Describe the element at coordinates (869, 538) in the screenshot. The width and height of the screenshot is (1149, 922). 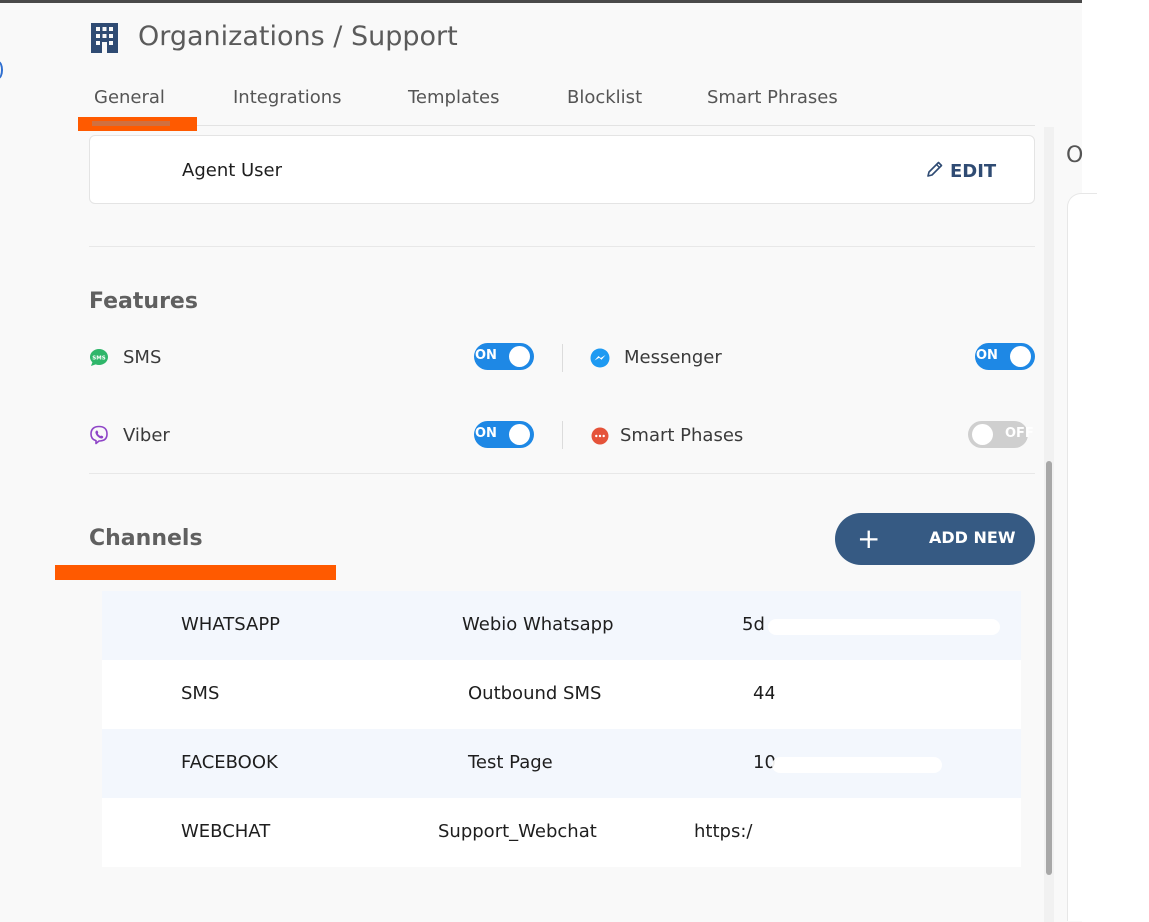
I see `plus-icon: +` at that location.